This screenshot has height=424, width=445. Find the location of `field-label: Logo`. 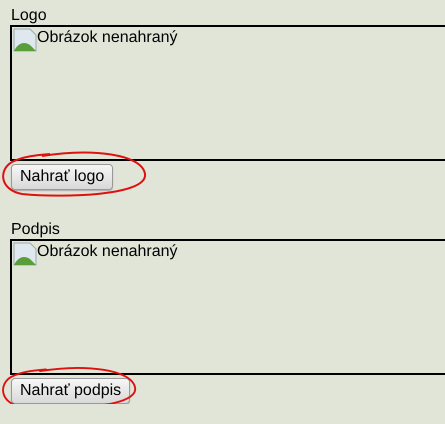

field-label: Logo is located at coordinates (29, 15).